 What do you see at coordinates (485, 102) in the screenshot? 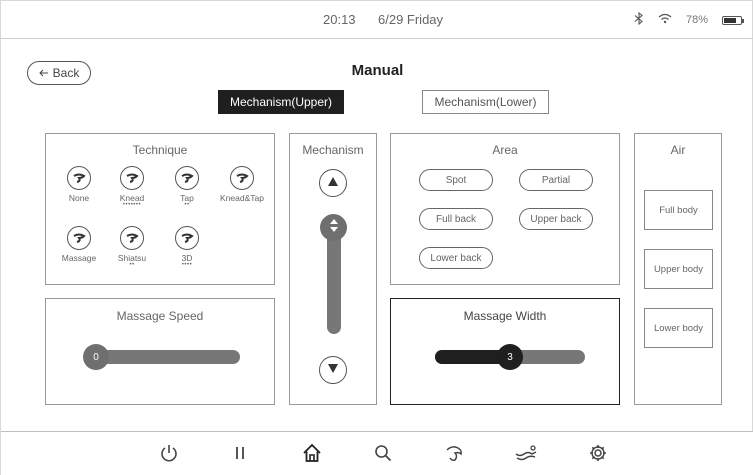
I see `tab-mechanism-lower: Mechanism(Lower)` at bounding box center [485, 102].